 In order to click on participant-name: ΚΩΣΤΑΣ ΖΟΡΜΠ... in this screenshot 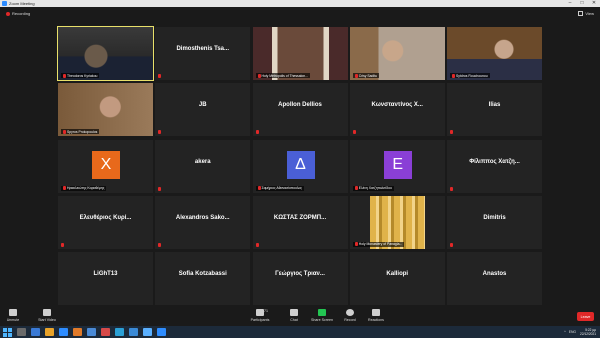, I will do `click(300, 217)`.